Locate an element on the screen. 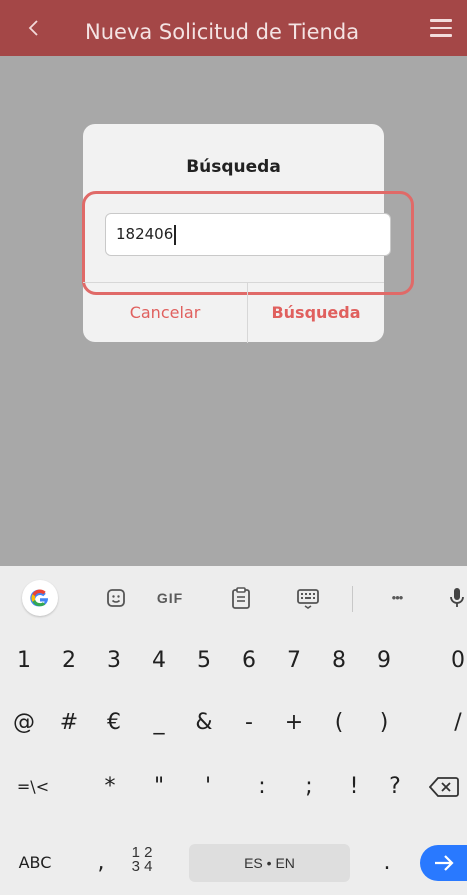  keyboard-icon is located at coordinates (308, 598).